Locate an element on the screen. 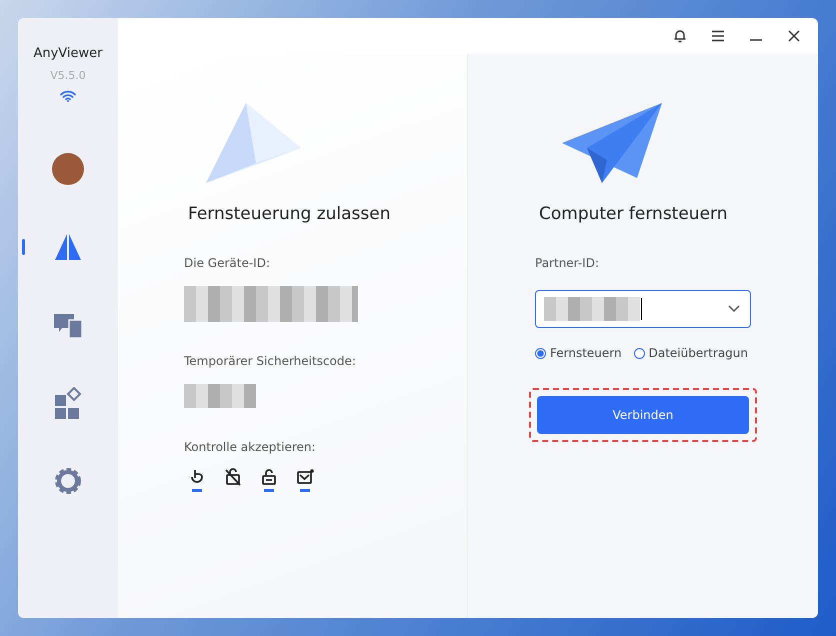 The image size is (836, 636). mode-radio: Dateiübertragun is located at coordinates (691, 353).